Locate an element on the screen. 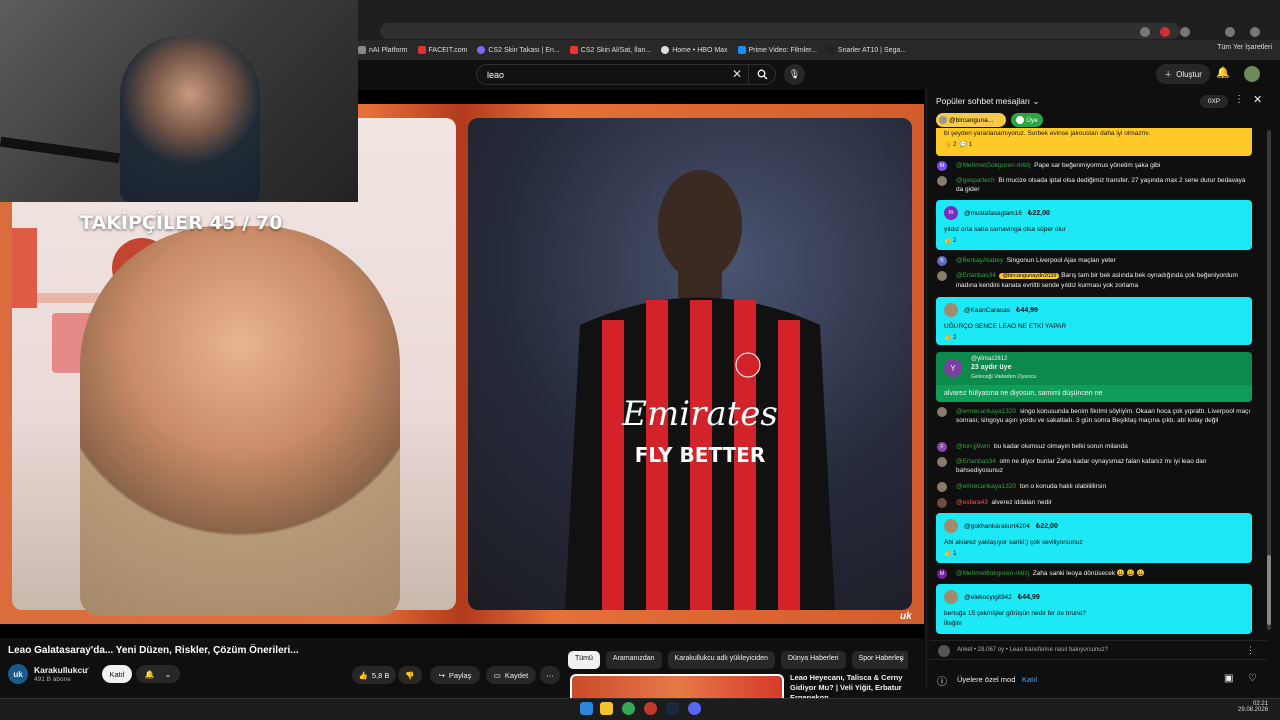 This screenshot has height=720, width=1280. steam-icon is located at coordinates (672, 708).